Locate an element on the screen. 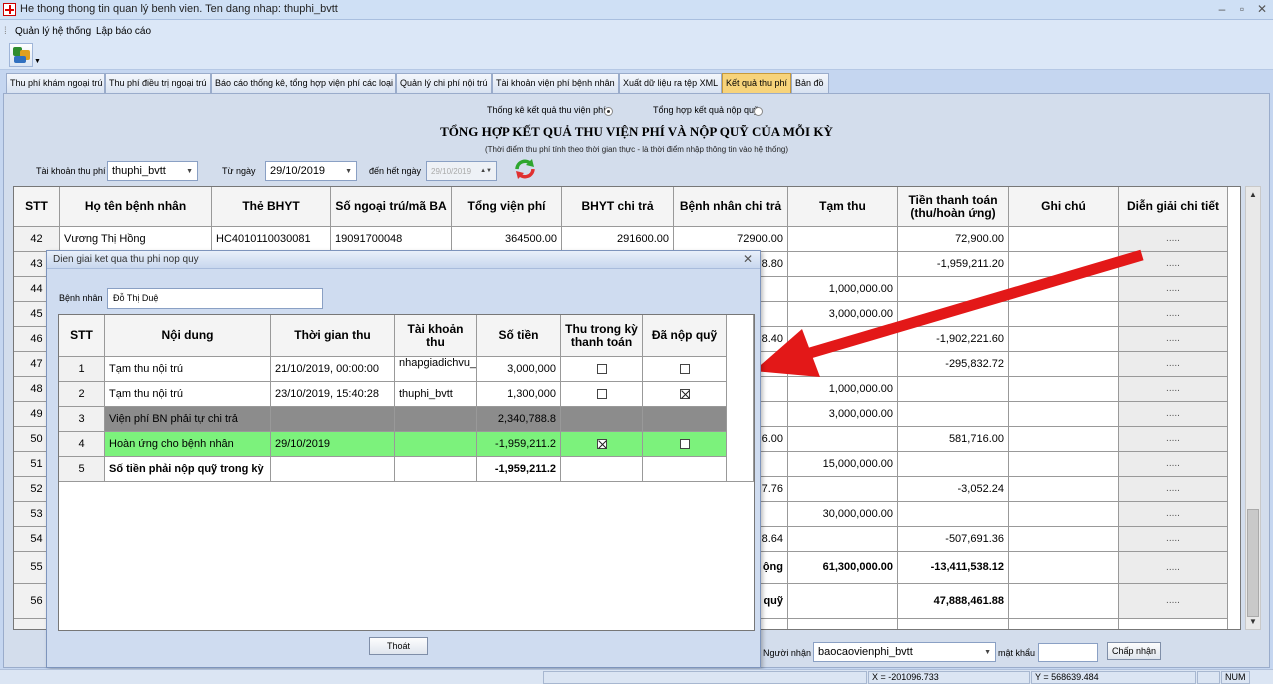  account-combo: thuphi_bvtt ▼ is located at coordinates (152, 171).